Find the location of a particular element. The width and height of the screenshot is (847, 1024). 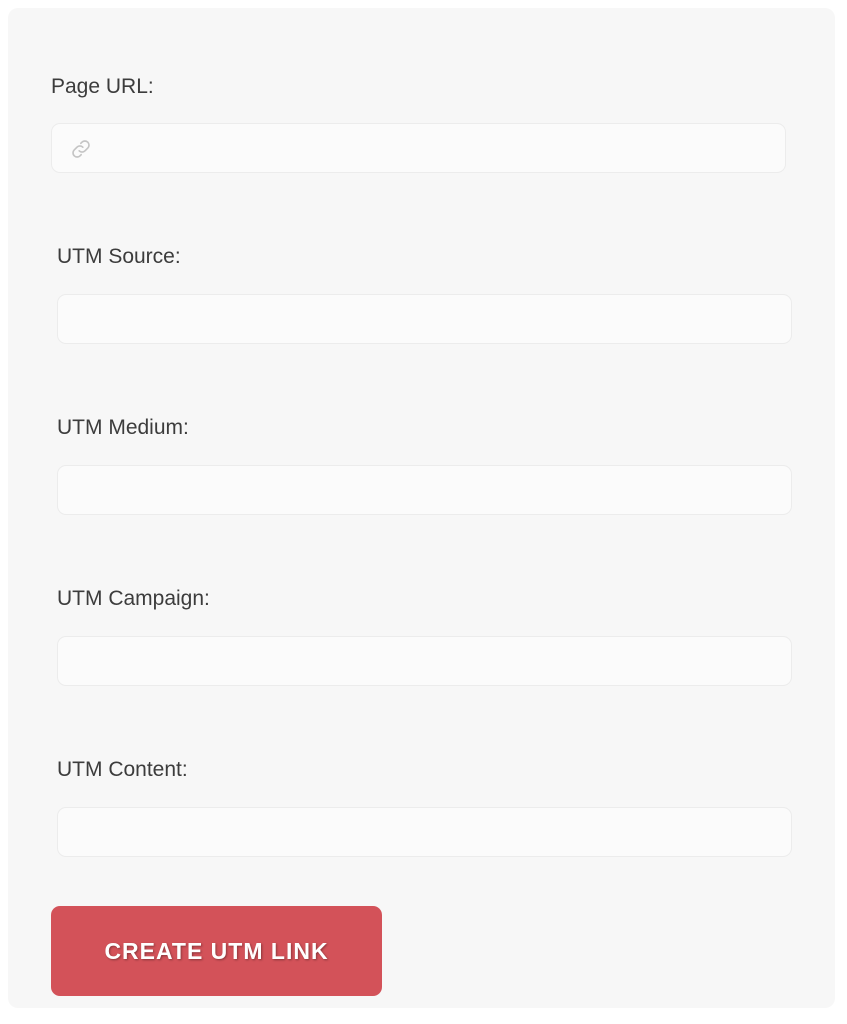

utm-campaign-label: UTM Campaign: is located at coordinates (133, 598).